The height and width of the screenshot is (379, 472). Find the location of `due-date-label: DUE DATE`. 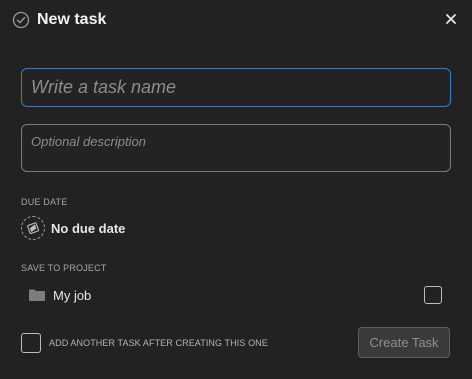

due-date-label: DUE DATE is located at coordinates (44, 202).